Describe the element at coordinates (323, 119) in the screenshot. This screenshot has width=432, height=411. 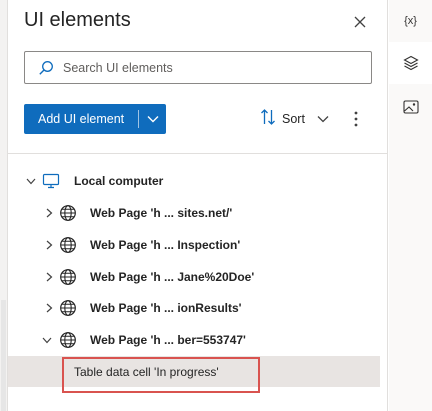
I see `sort-chevron-down-icon` at that location.